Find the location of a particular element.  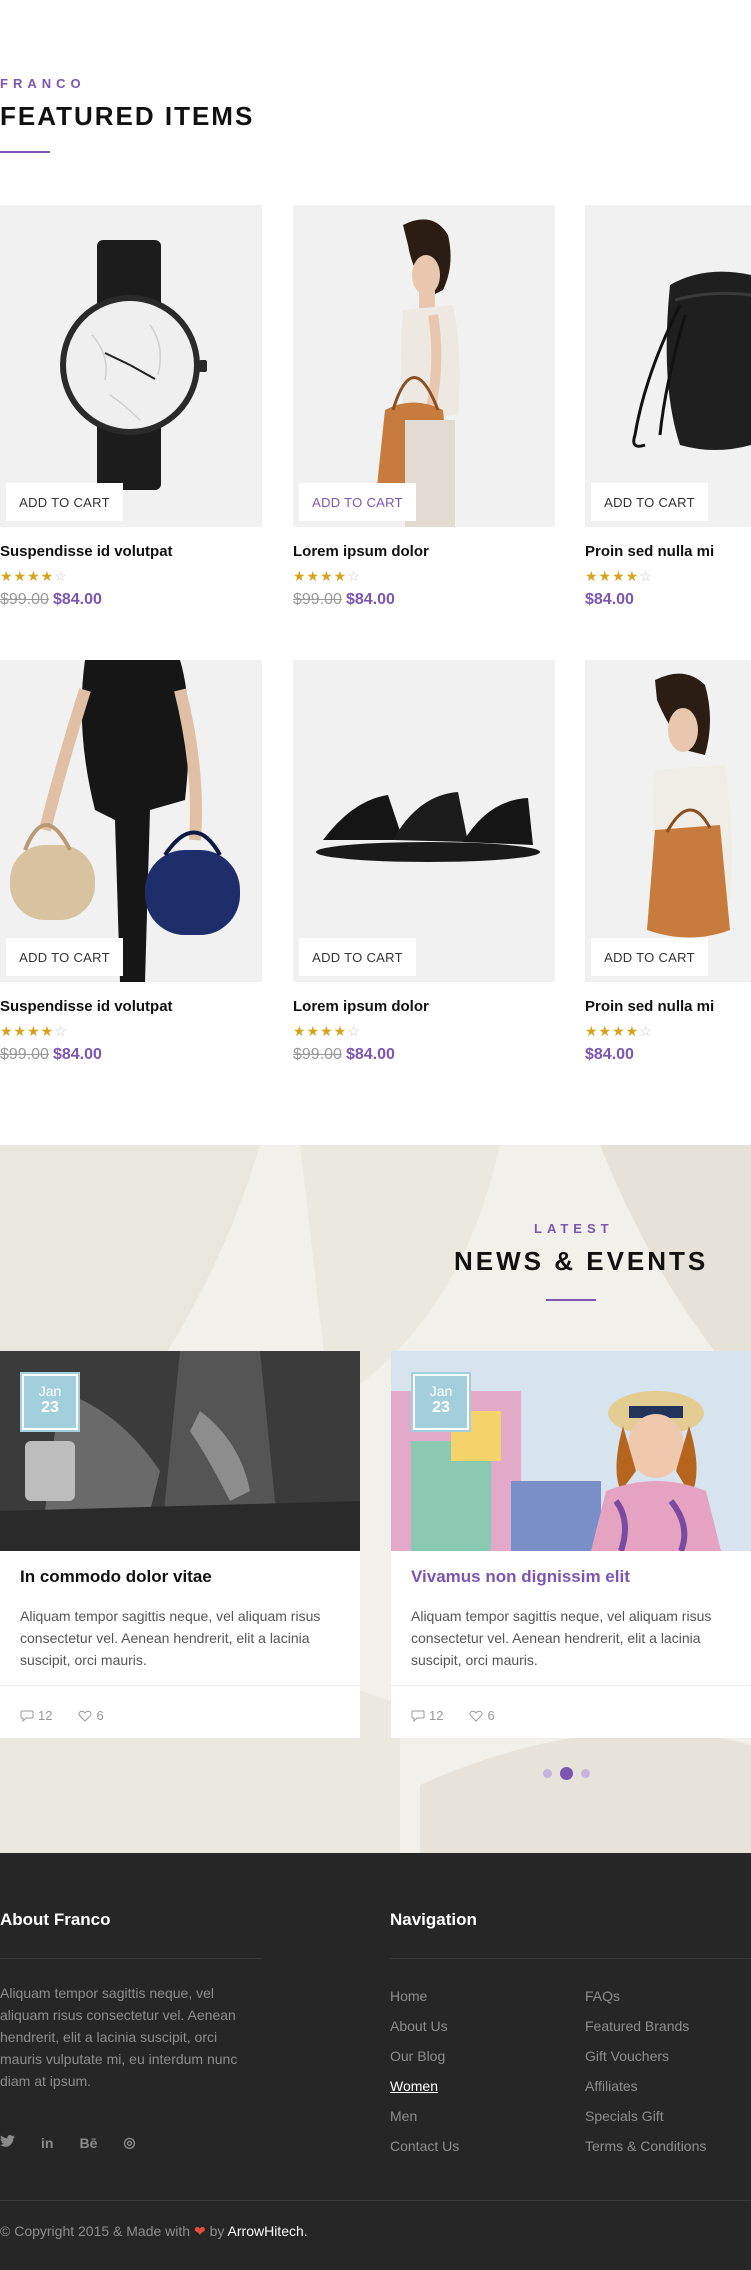

product-image-man-duffels: ADD TO CART is located at coordinates (131, 821).